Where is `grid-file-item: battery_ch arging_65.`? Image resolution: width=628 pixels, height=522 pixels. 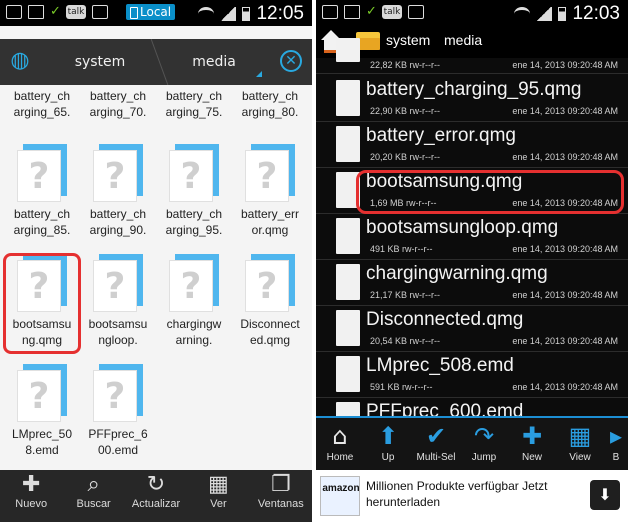 grid-file-item: battery_ch arging_65. is located at coordinates (42, 104).